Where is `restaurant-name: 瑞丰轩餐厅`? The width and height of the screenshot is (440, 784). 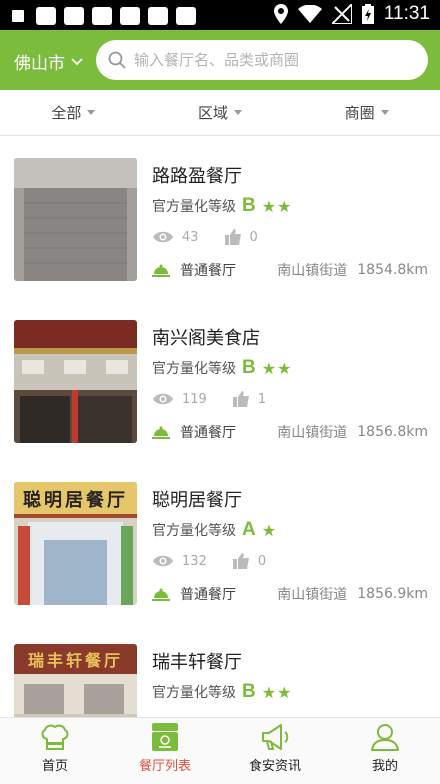
restaurant-name: 瑞丰轩餐厅 is located at coordinates (197, 662).